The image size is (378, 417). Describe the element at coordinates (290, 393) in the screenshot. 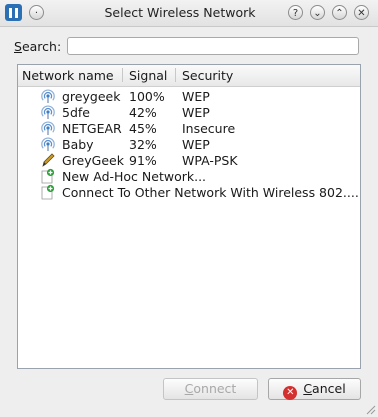

I see `cancel-icon: ✕` at that location.